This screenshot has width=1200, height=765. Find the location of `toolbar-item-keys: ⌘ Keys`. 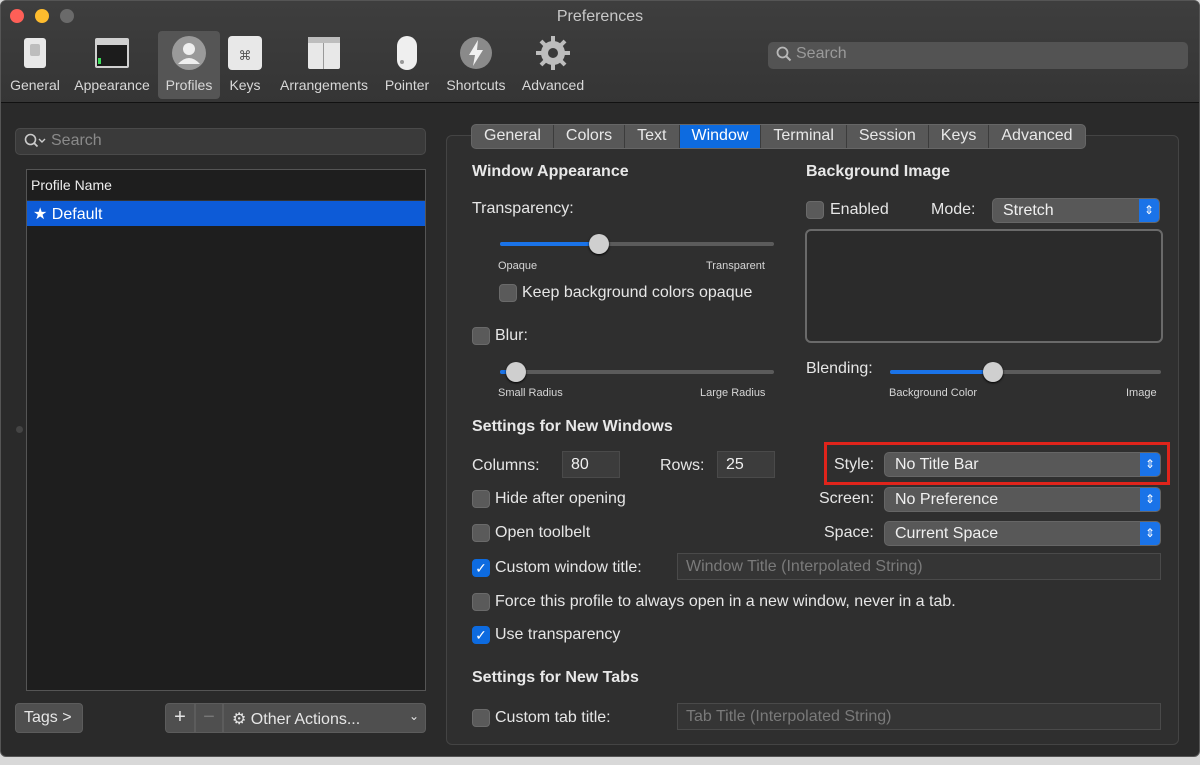

toolbar-item-keys: ⌘ Keys is located at coordinates (245, 65).